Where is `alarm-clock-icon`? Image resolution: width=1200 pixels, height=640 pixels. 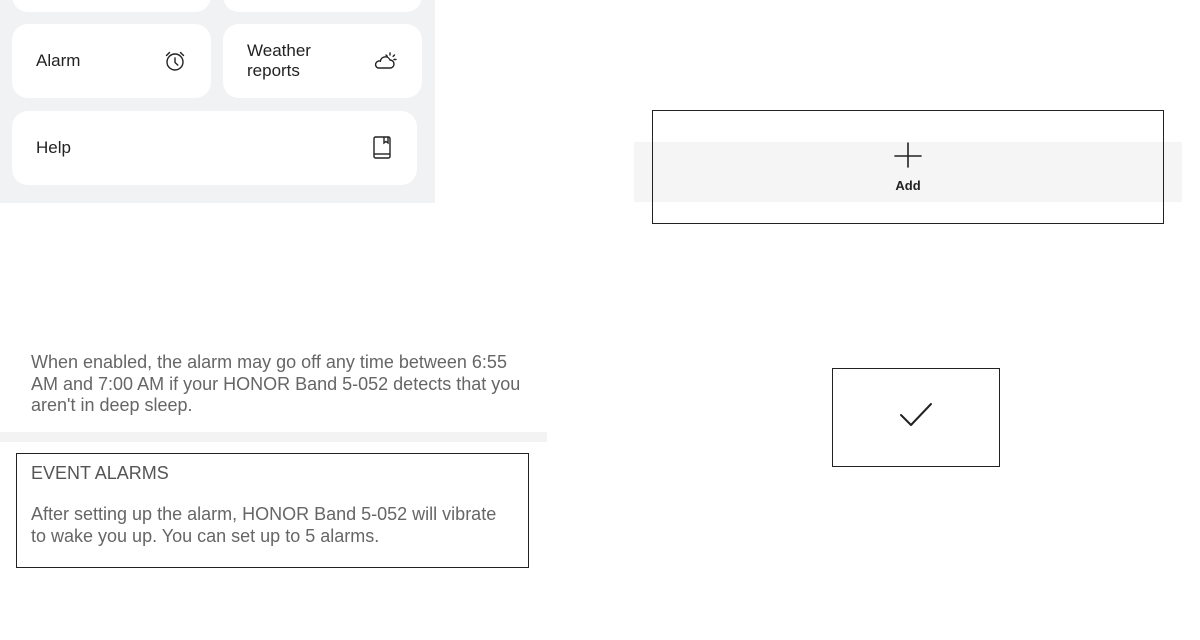 alarm-clock-icon is located at coordinates (175, 61).